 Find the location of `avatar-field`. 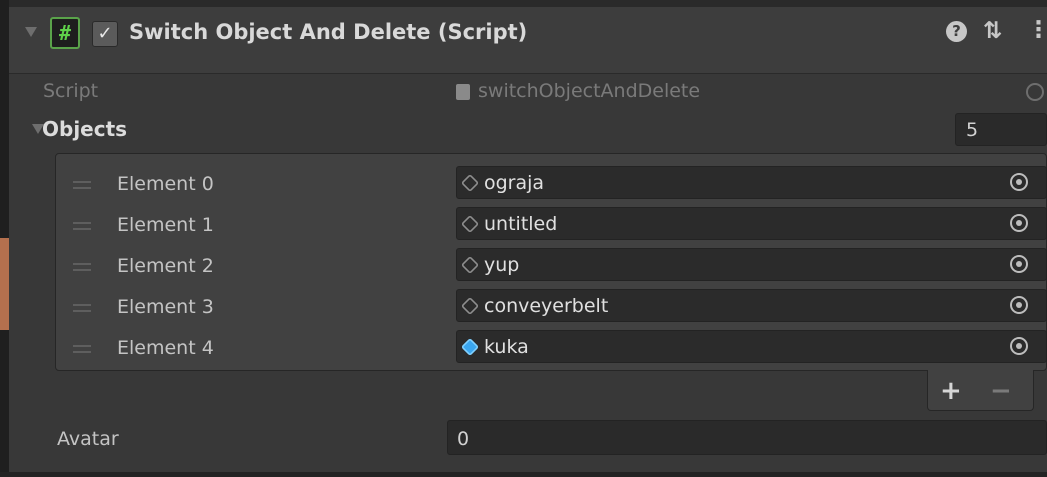

avatar-field is located at coordinates (747, 437).